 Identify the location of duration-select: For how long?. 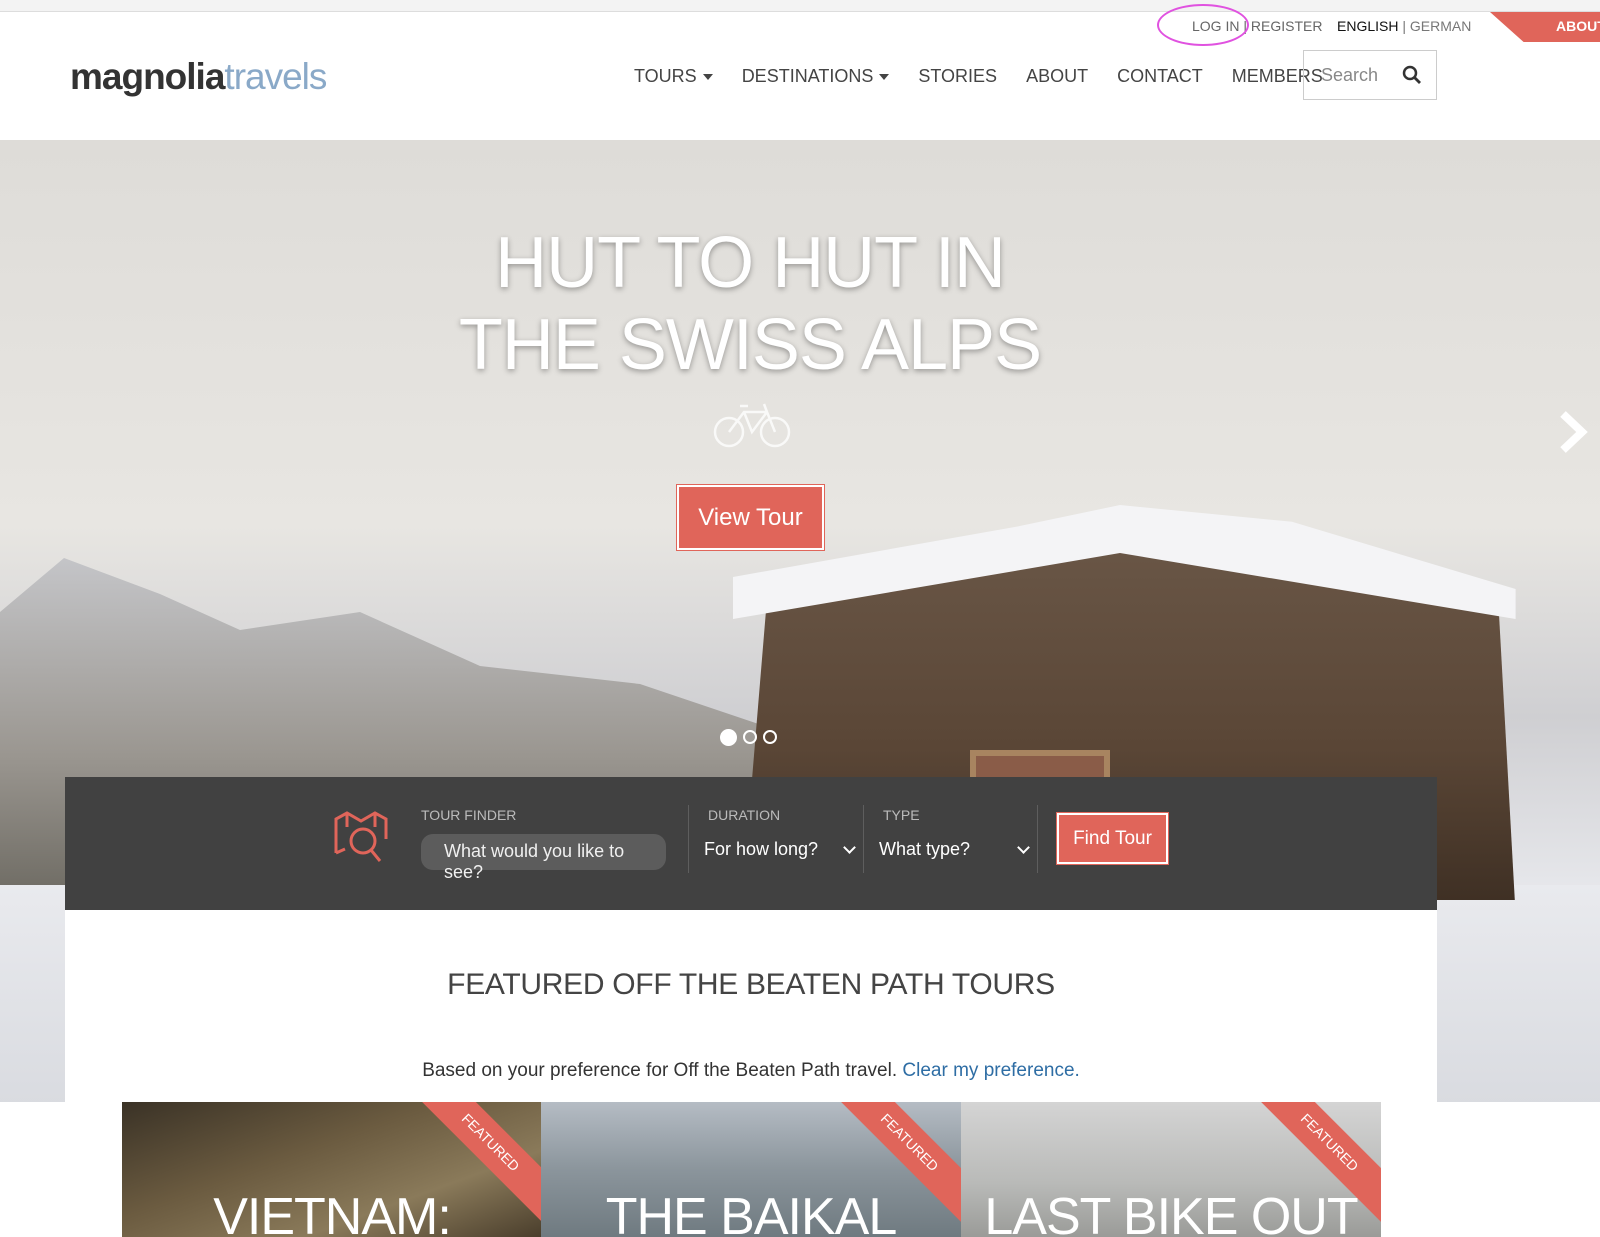
(780, 849).